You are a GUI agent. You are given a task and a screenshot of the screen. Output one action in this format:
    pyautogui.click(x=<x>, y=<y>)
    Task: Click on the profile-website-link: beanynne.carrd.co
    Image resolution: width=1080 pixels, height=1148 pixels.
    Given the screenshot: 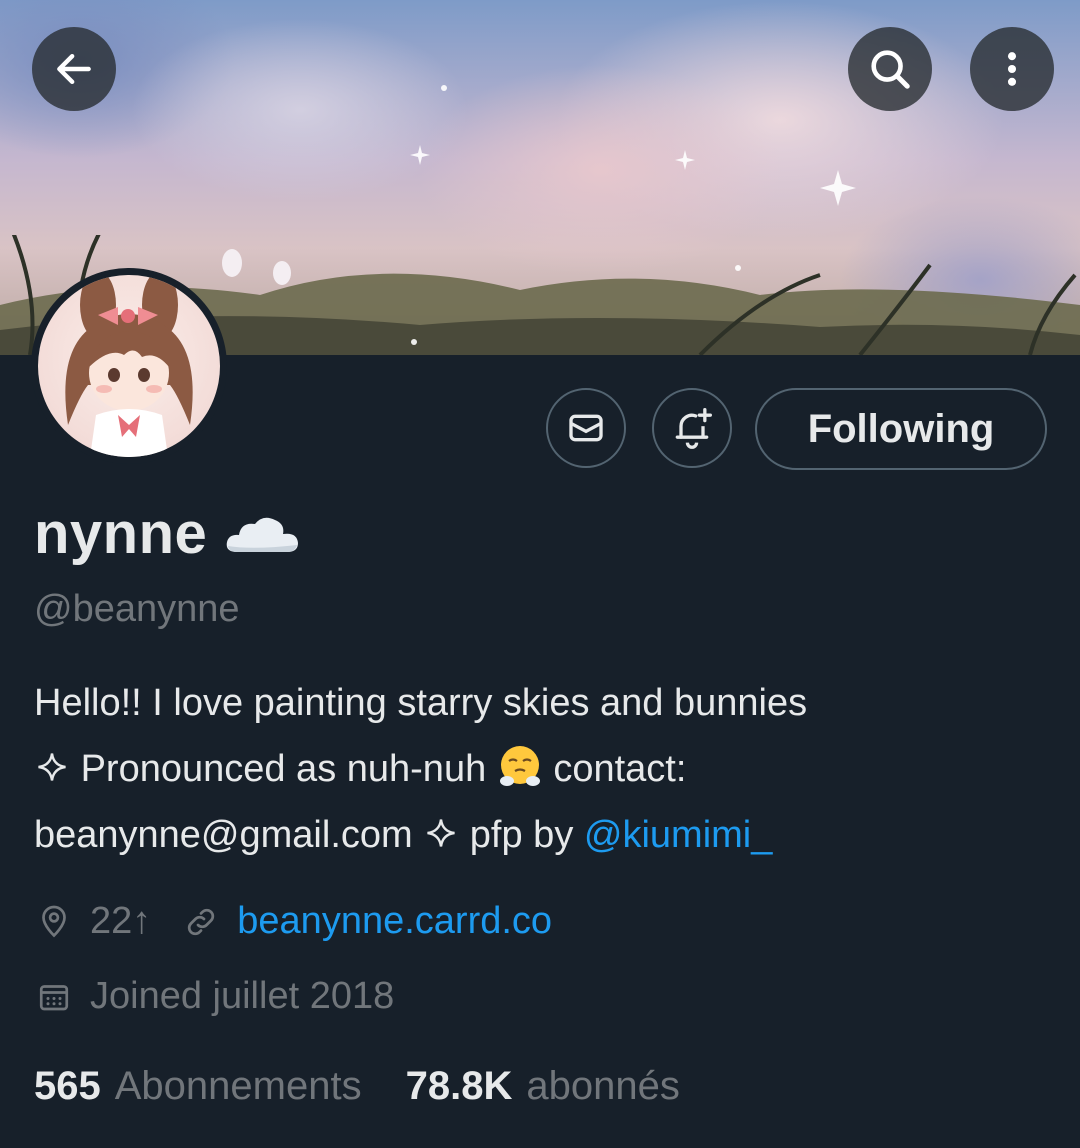 What is the action you would take?
    pyautogui.click(x=394, y=921)
    